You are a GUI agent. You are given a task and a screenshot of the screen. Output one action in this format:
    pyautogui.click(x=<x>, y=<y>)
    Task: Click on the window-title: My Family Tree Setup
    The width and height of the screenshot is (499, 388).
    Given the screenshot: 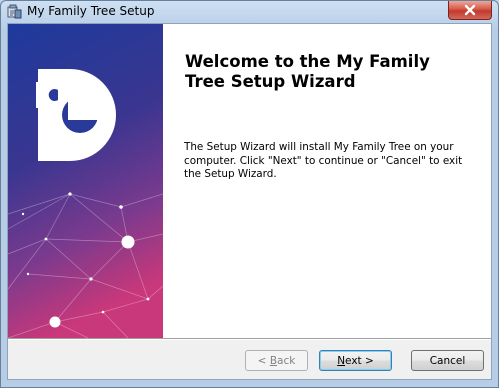 What is the action you would take?
    pyautogui.click(x=91, y=11)
    